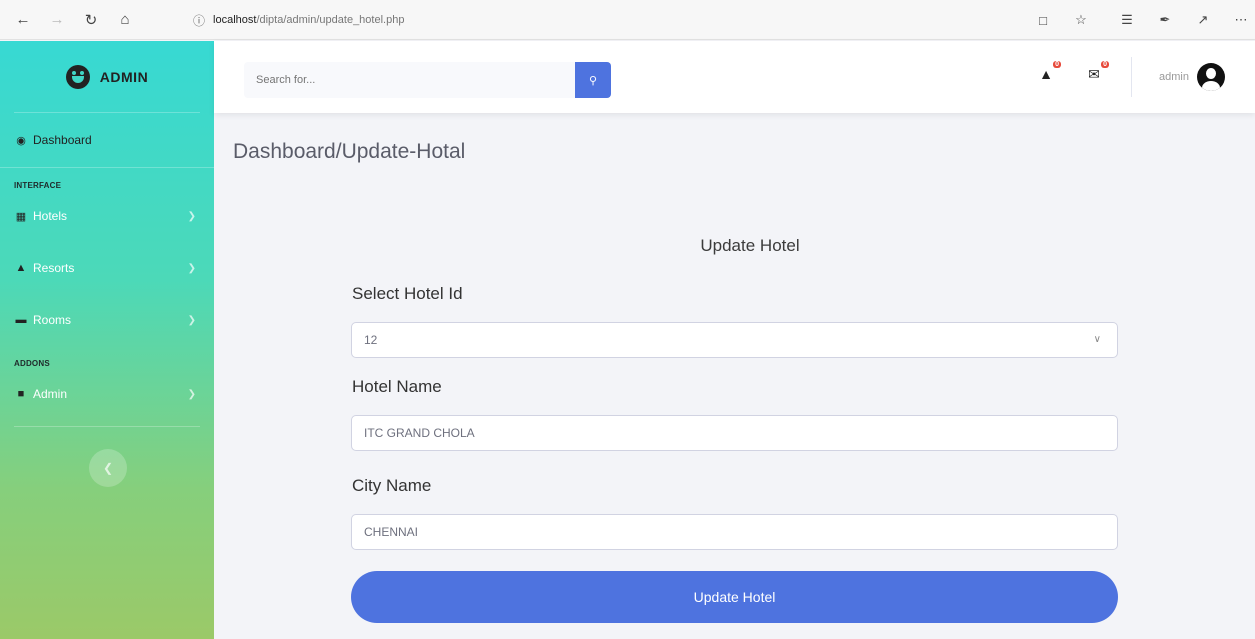 The height and width of the screenshot is (639, 1255). I want to click on hotel-name-label: Hotel Name, so click(397, 386).